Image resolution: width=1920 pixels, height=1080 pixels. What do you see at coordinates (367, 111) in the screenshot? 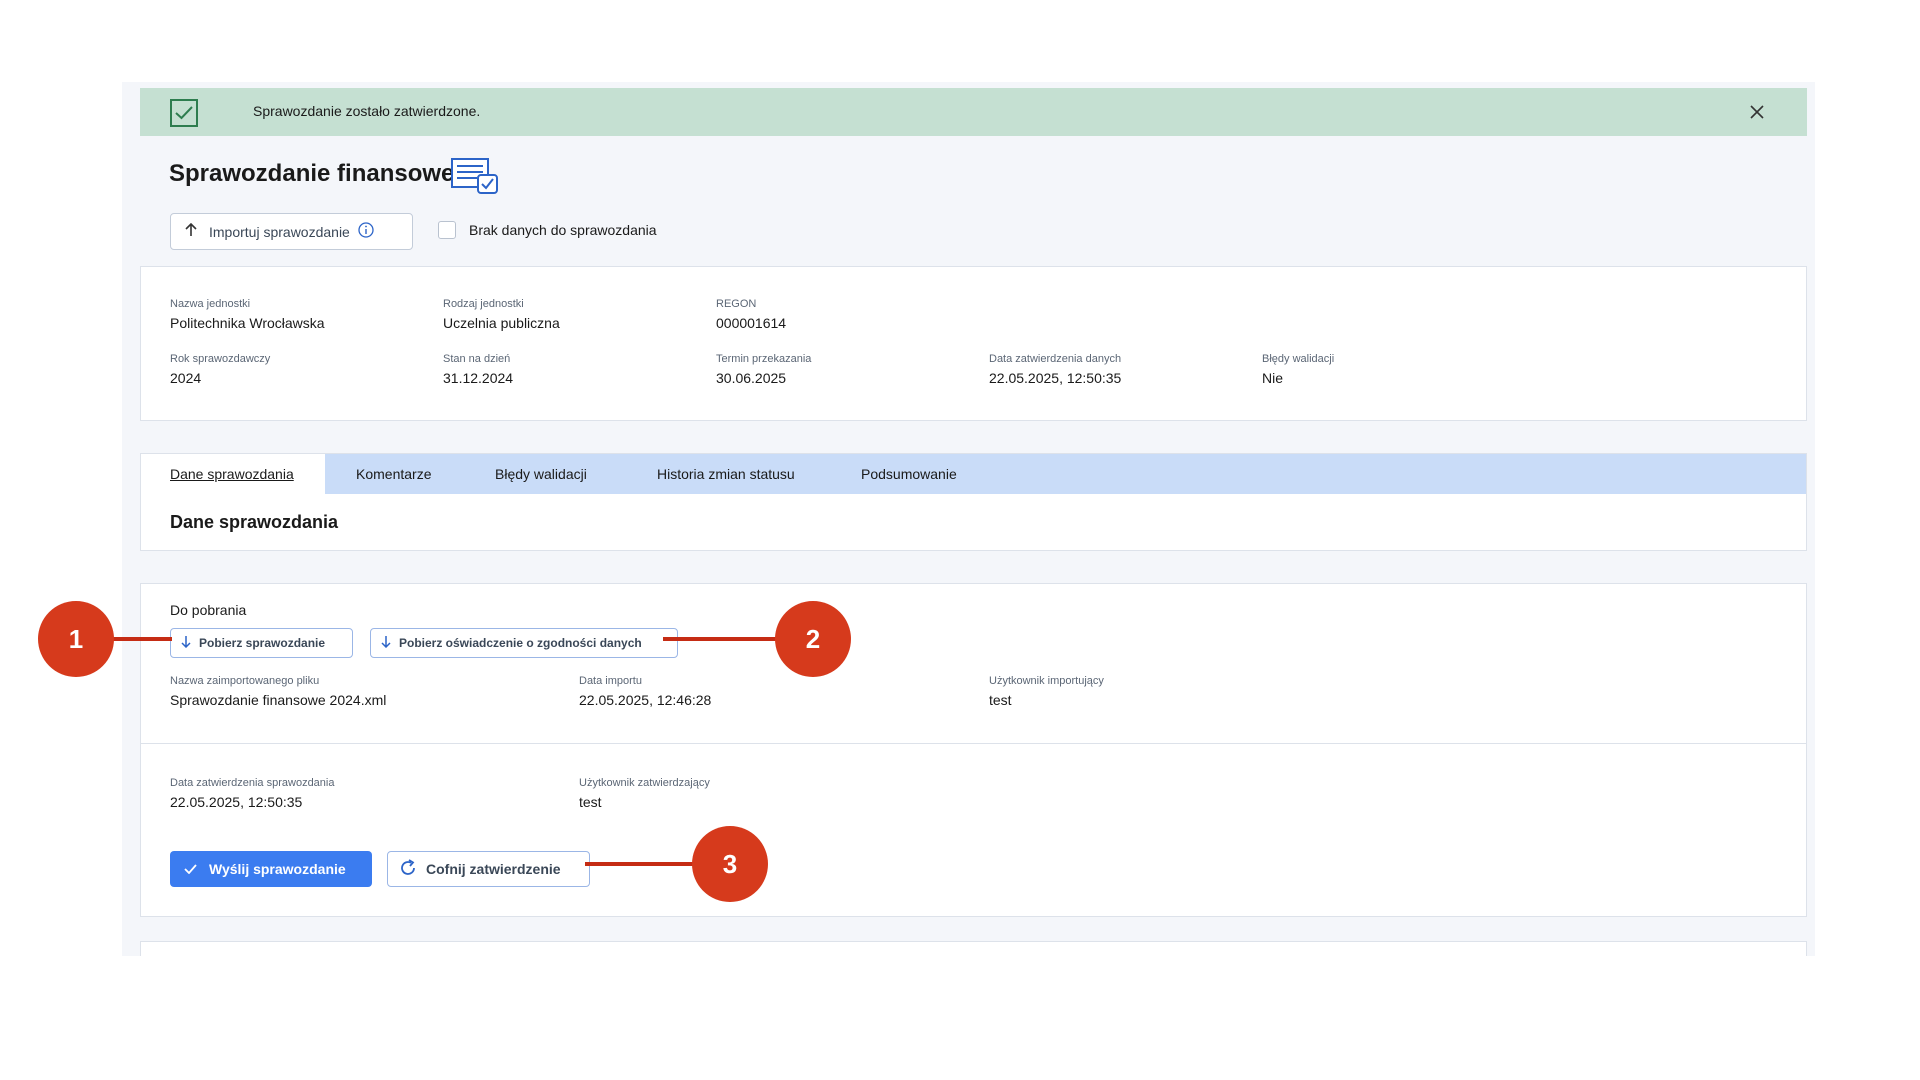
I see `banner-message: Sprawozdanie zostało zatwierdzone.` at bounding box center [367, 111].